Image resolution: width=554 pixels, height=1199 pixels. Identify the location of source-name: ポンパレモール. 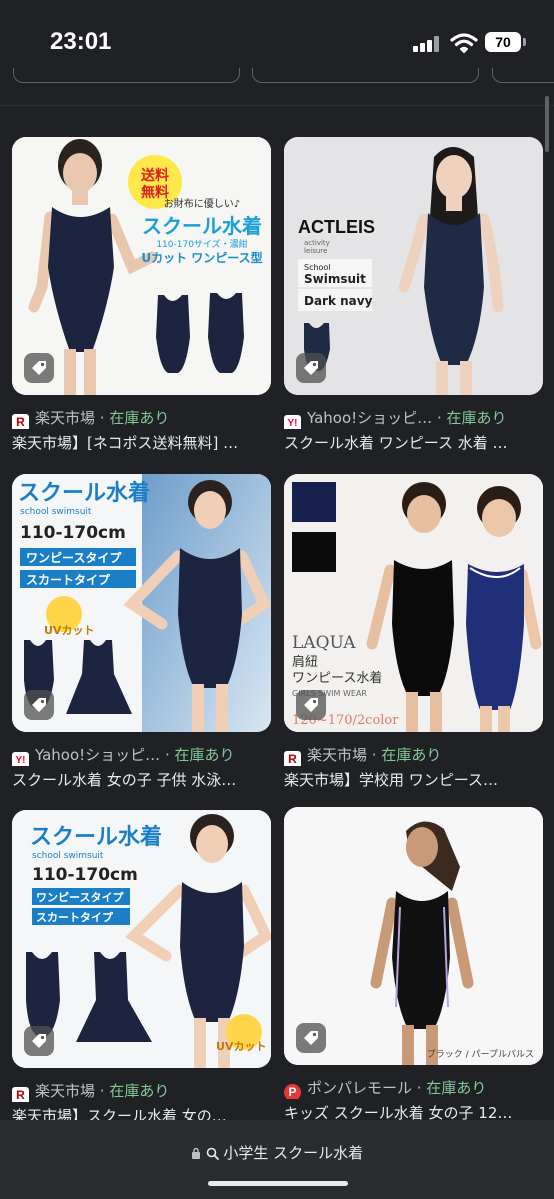
(360, 1088).